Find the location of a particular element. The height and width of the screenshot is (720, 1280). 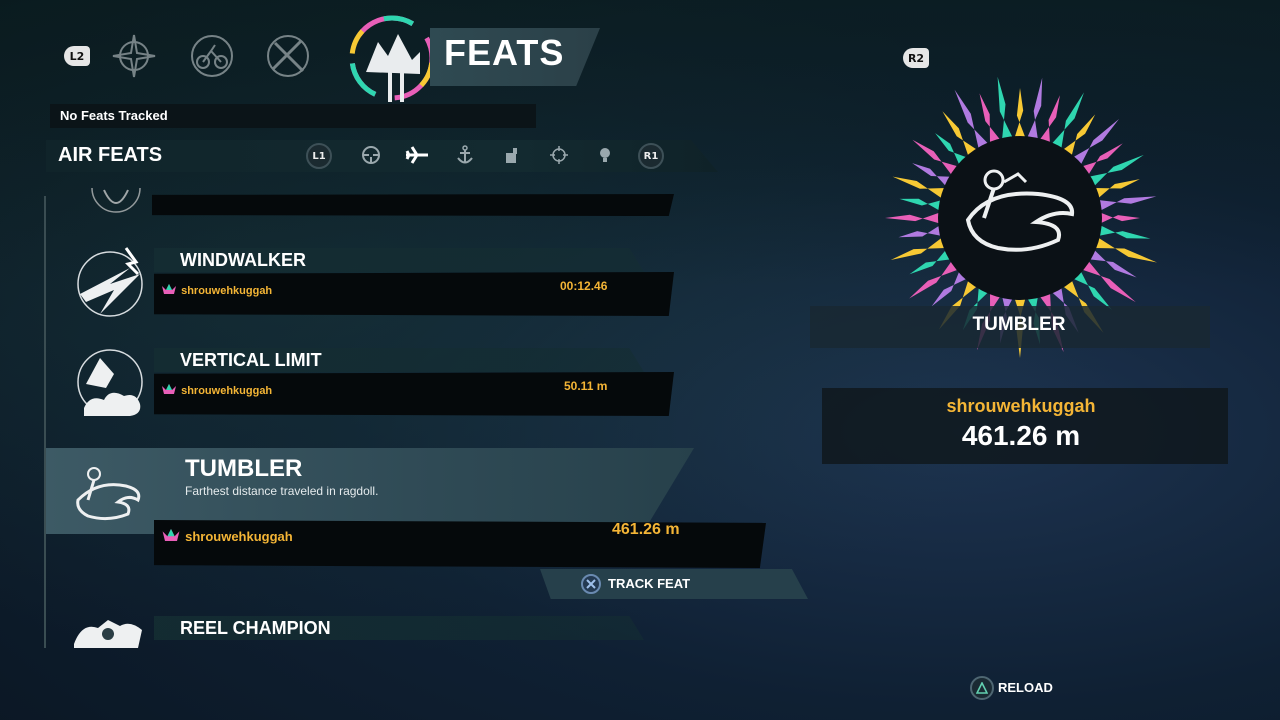

r1-bumper-hint: R1 is located at coordinates (651, 156).